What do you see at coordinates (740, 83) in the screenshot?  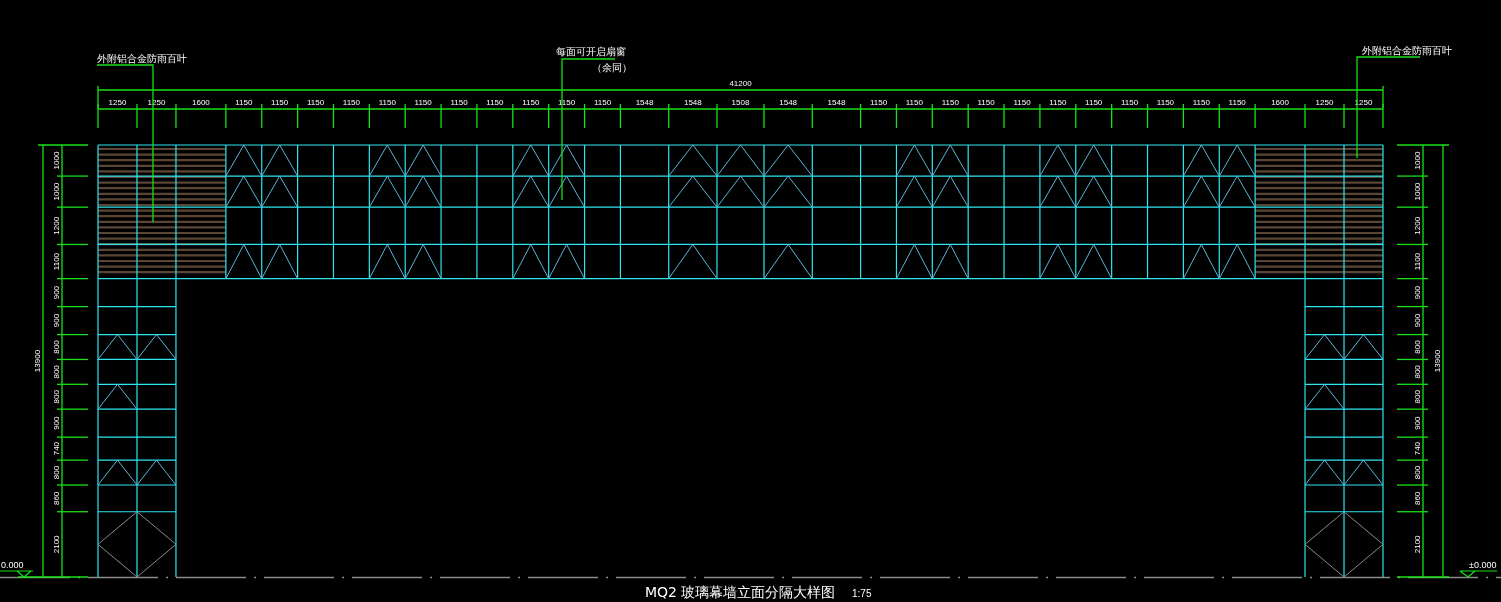 I see `dimension-total-text: 41200` at bounding box center [740, 83].